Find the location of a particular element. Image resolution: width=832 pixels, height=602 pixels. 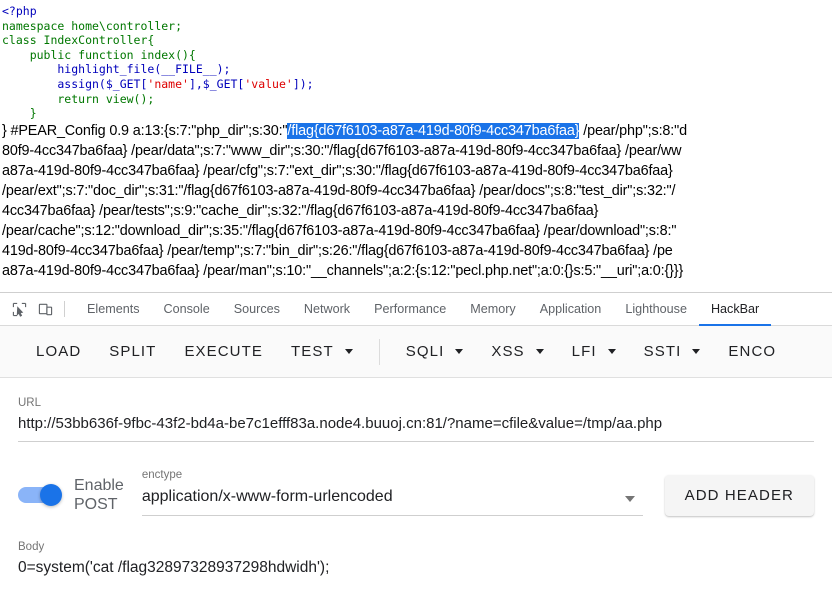

php-function-line: public function index(){ is located at coordinates (99, 54).